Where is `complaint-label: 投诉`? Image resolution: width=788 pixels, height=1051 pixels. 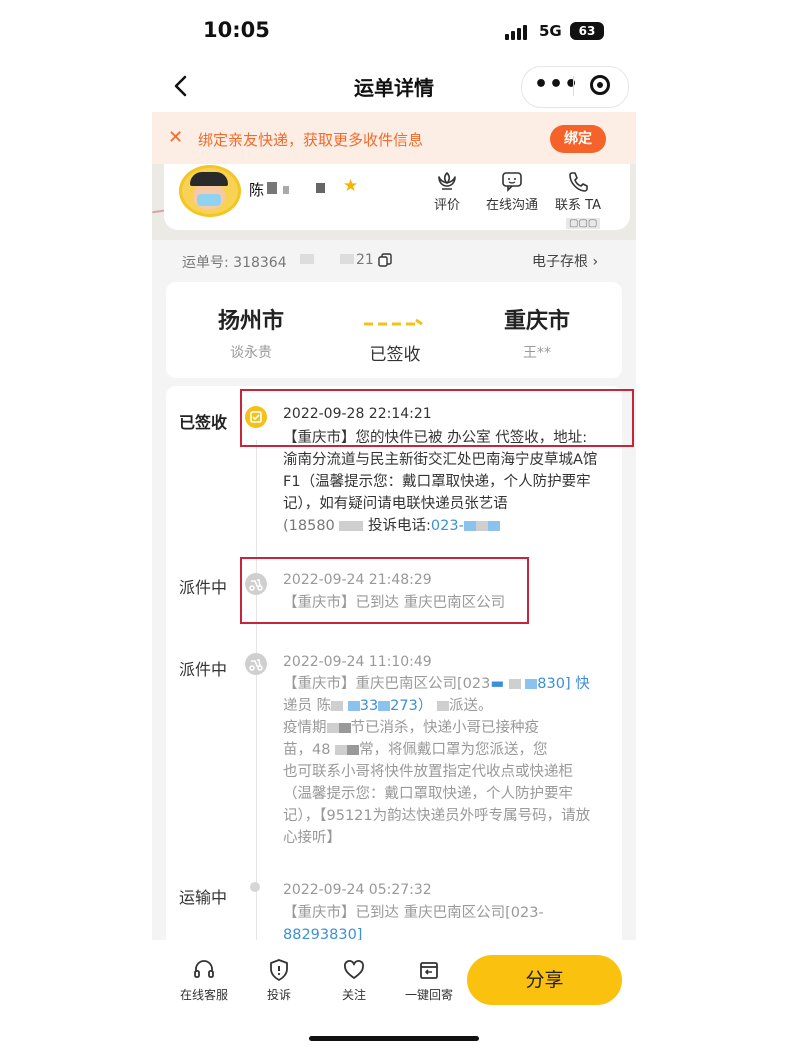 complaint-label: 投诉 is located at coordinates (278, 995).